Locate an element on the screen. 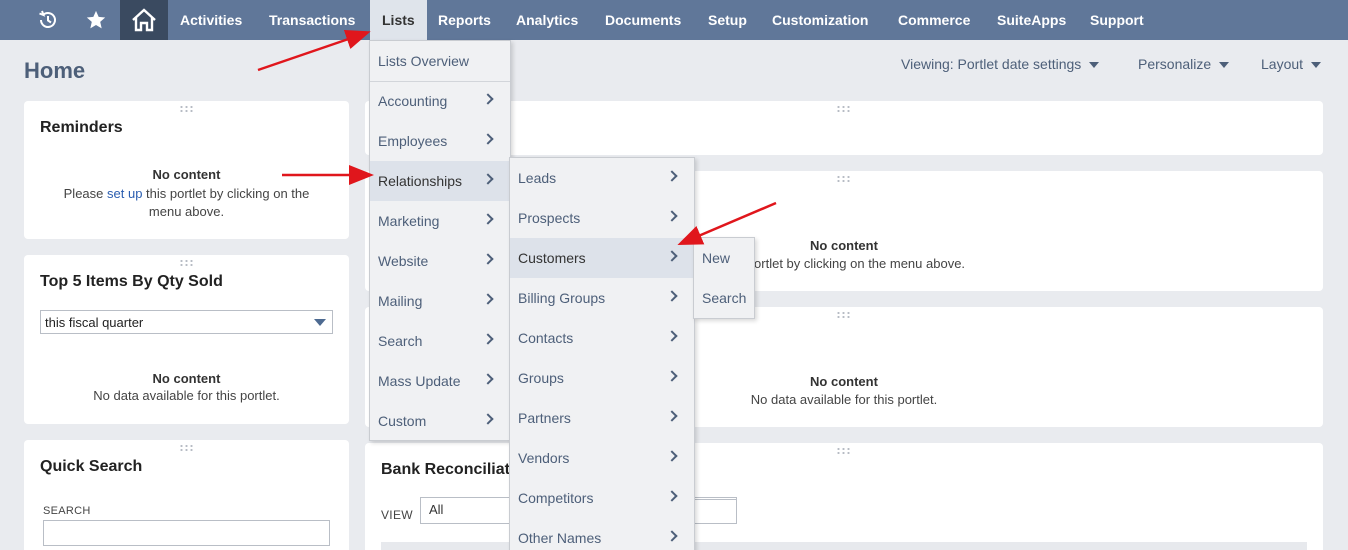  personalize-dropdown: Personalize is located at coordinates (1184, 64).